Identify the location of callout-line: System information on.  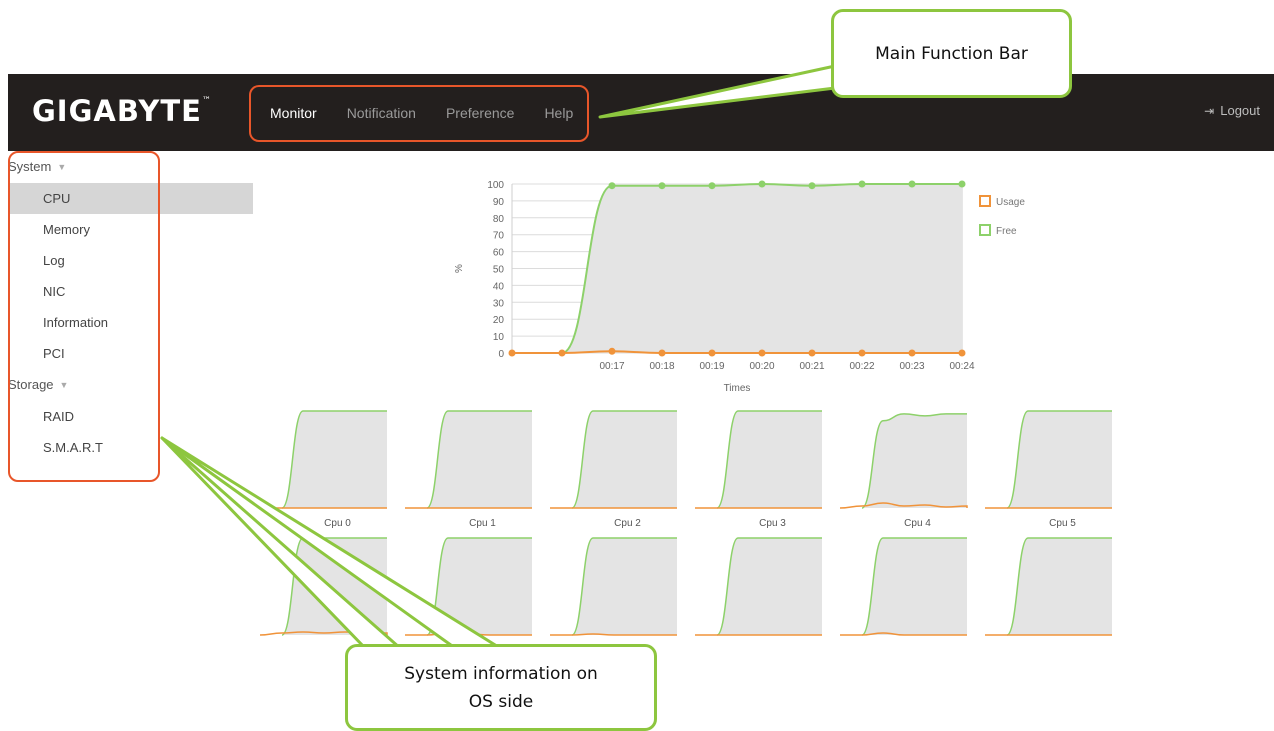
(501, 673).